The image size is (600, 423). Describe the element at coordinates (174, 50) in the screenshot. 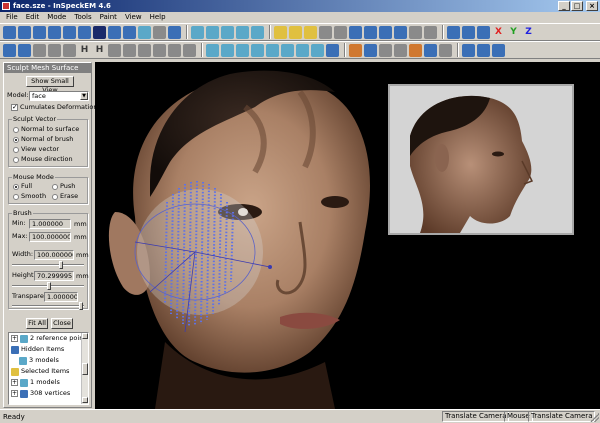

I see `shade-icon` at that location.